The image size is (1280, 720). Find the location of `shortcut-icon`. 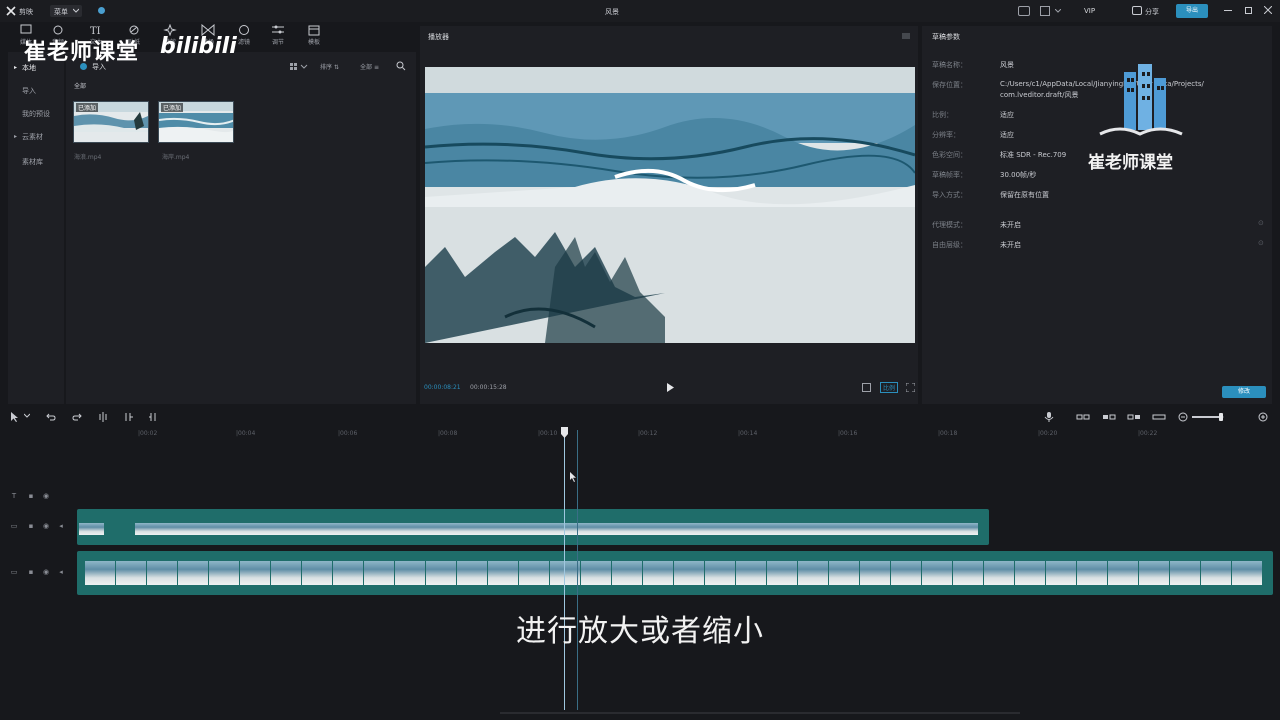

shortcut-icon is located at coordinates (1024, 11).